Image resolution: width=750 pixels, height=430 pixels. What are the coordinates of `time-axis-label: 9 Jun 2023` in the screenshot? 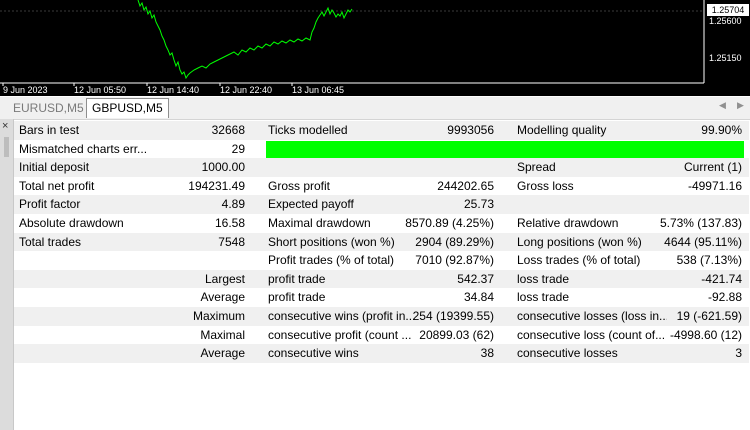 It's located at (25, 90).